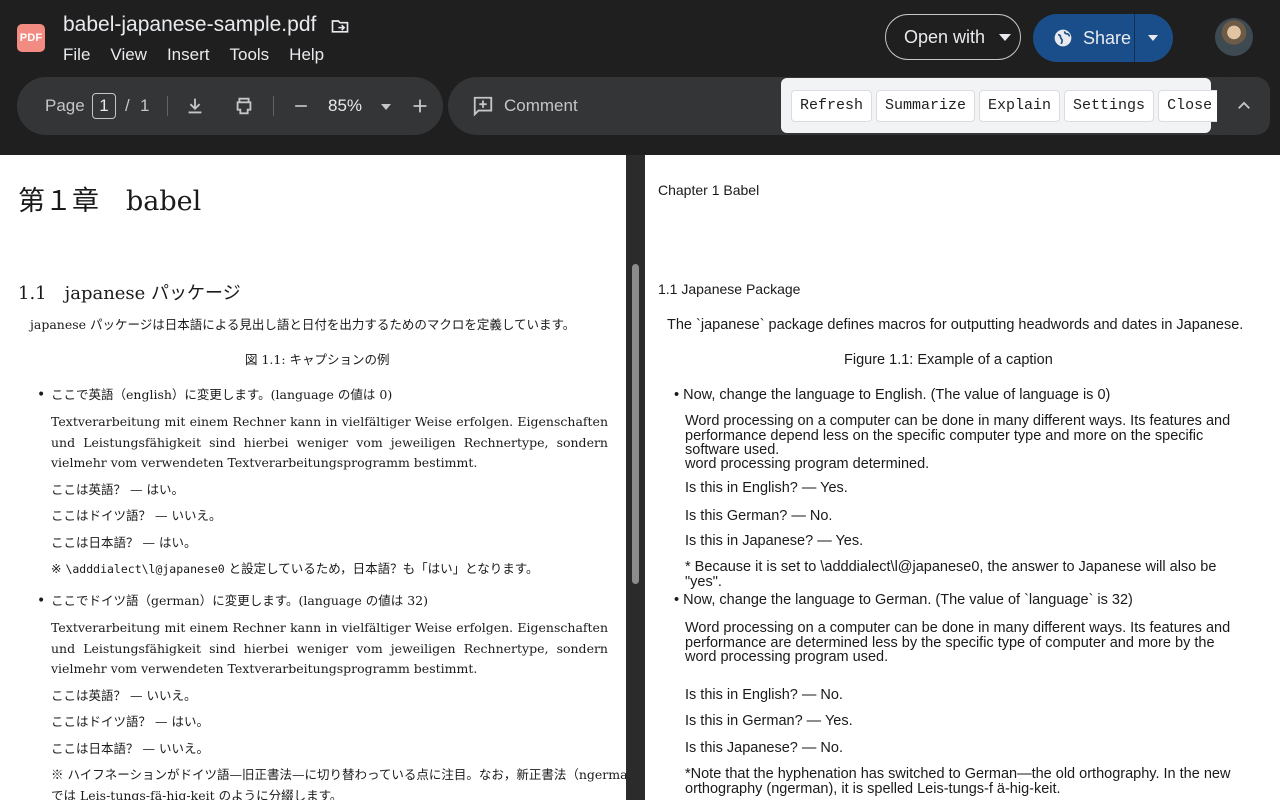 Image resolution: width=1280 pixels, height=800 pixels. I want to click on share-options-chevron-icon, so click(1153, 38).